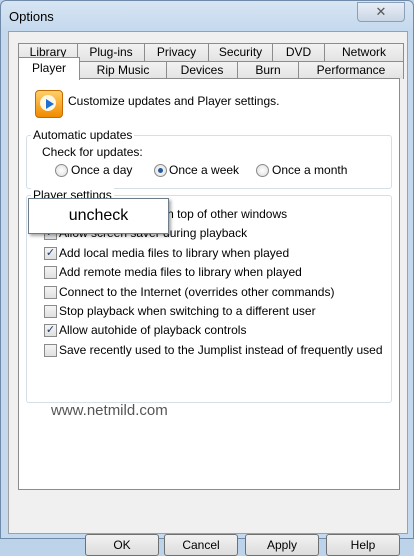  I want to click on checkbox-save-jumplist, so click(50, 350).